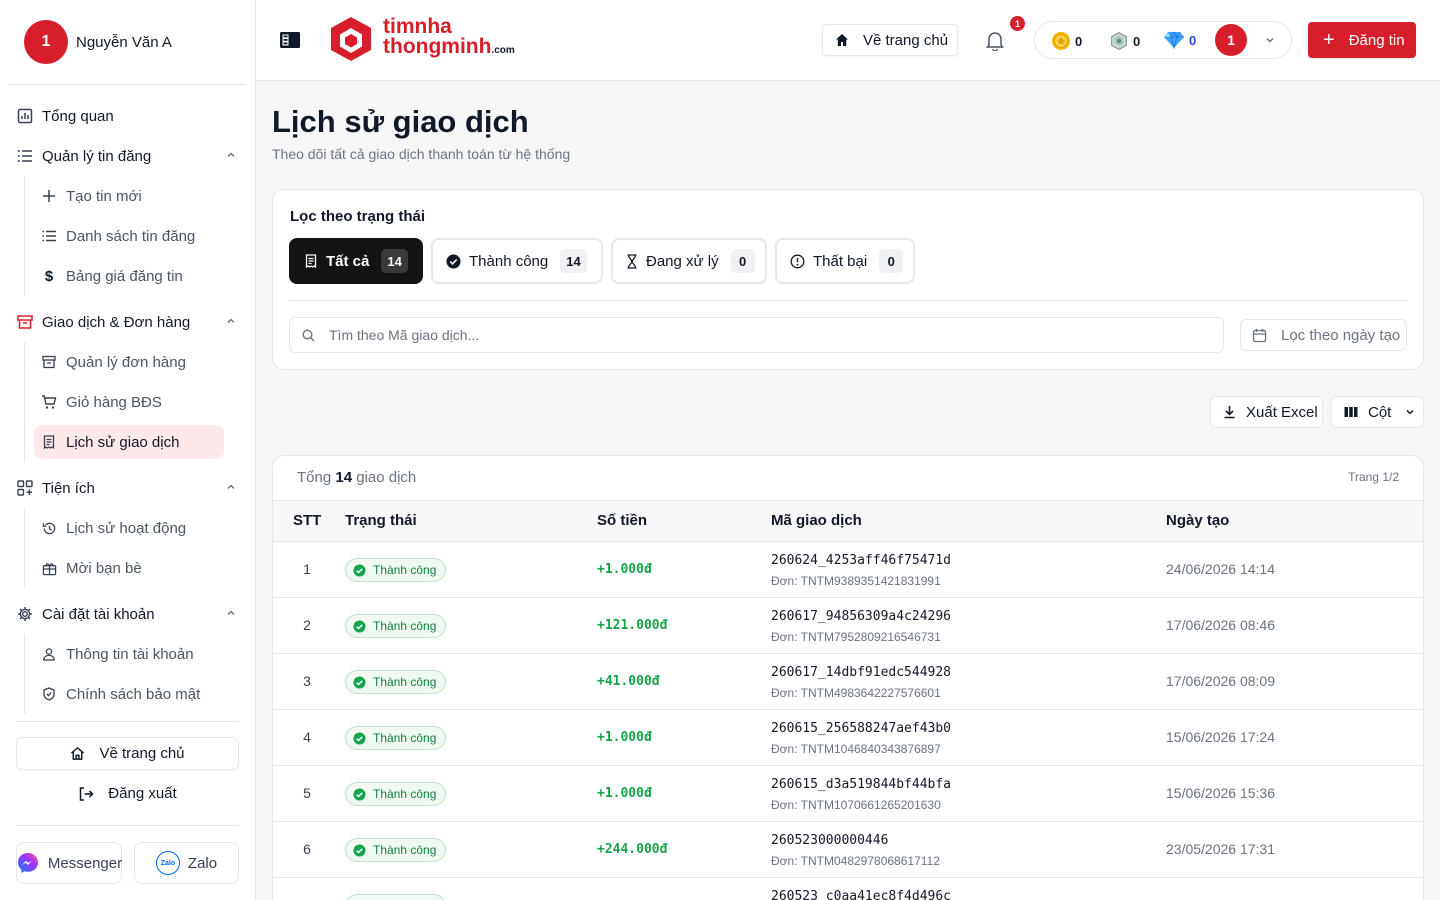  Describe the element at coordinates (1193, 40) in the screenshot. I see `diamond-value: 0` at that location.